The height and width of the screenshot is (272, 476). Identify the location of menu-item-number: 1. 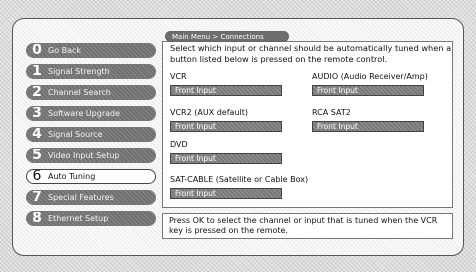
(37, 71).